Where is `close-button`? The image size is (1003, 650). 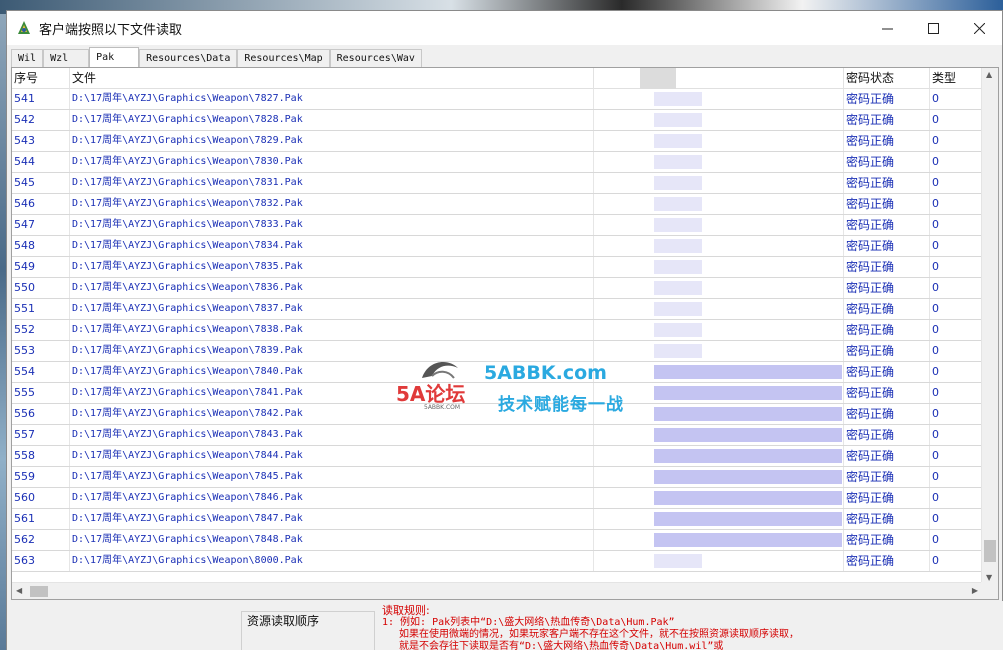
close-button is located at coordinates (979, 28).